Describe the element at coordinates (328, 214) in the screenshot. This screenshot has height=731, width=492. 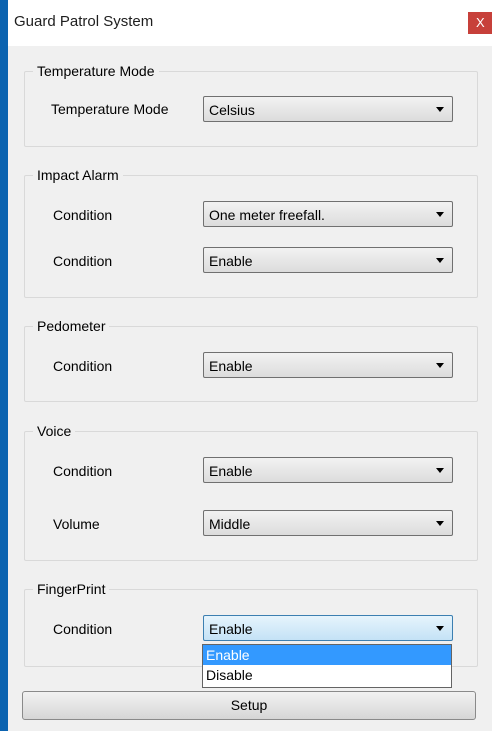
I see `impact-alarm-condition-select: One meter freefall.` at that location.